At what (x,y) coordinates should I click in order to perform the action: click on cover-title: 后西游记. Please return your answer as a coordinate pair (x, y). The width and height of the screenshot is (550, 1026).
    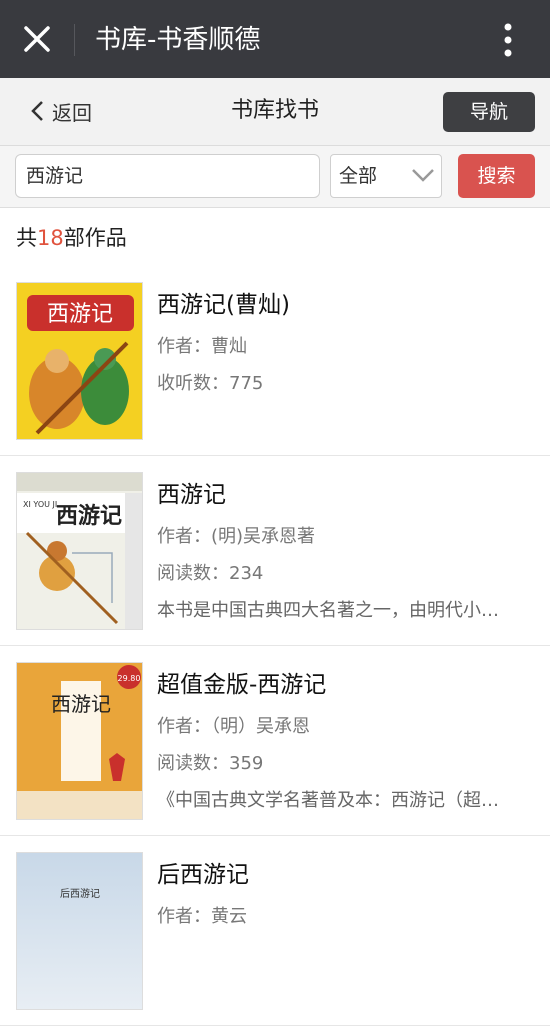
    Looking at the image, I should click on (80, 893).